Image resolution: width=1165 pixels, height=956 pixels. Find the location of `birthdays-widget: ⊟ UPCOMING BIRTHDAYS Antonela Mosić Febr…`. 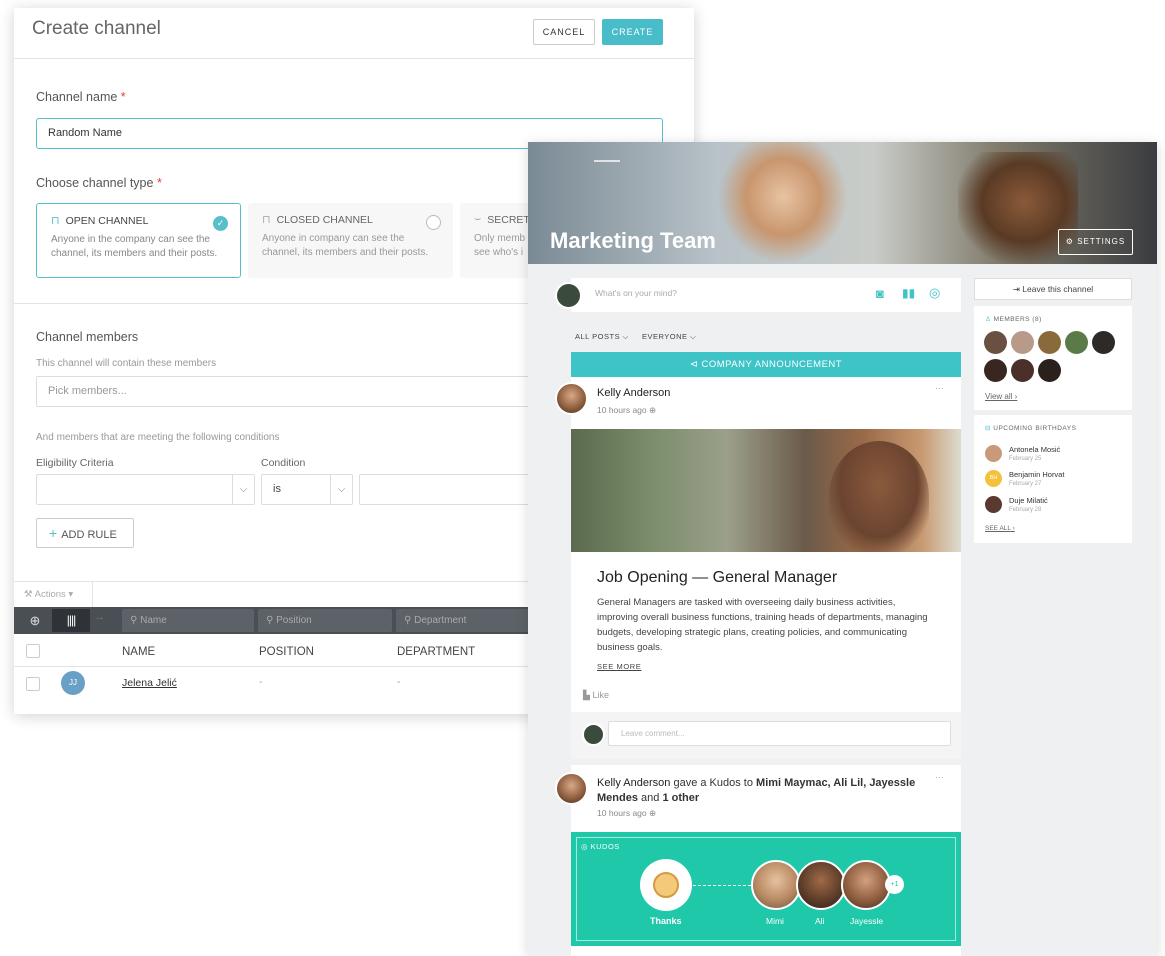

birthdays-widget: ⊟ UPCOMING BIRTHDAYS Antonela Mosić Febr… is located at coordinates (1053, 479).